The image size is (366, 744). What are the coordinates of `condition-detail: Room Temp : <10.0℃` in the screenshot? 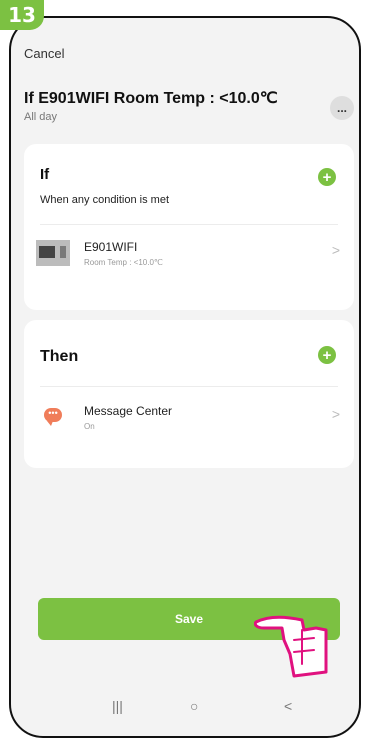 It's located at (123, 262).